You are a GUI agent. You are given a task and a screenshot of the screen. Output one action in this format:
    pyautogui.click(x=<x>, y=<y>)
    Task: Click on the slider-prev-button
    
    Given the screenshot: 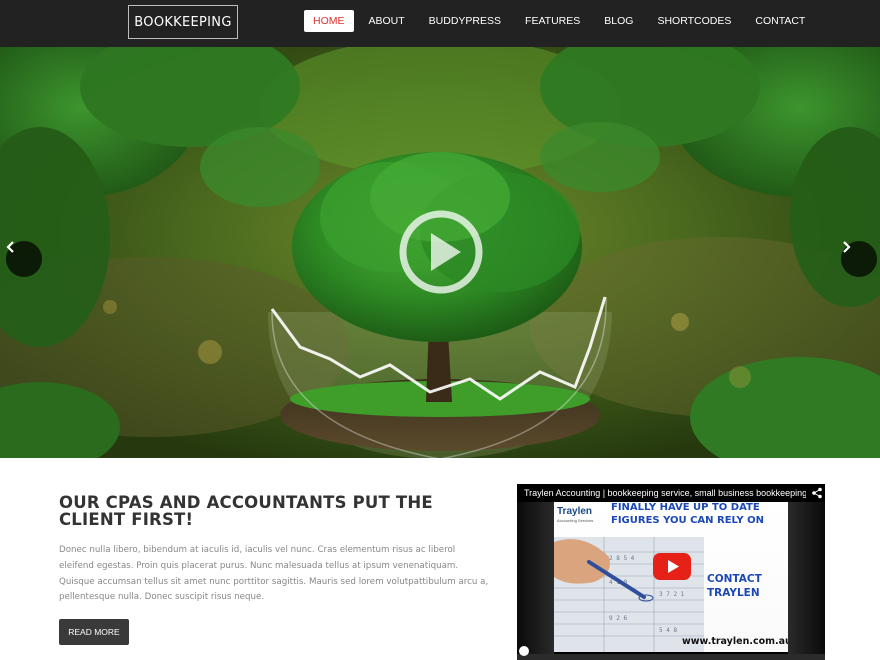 What is the action you would take?
    pyautogui.click(x=24, y=259)
    